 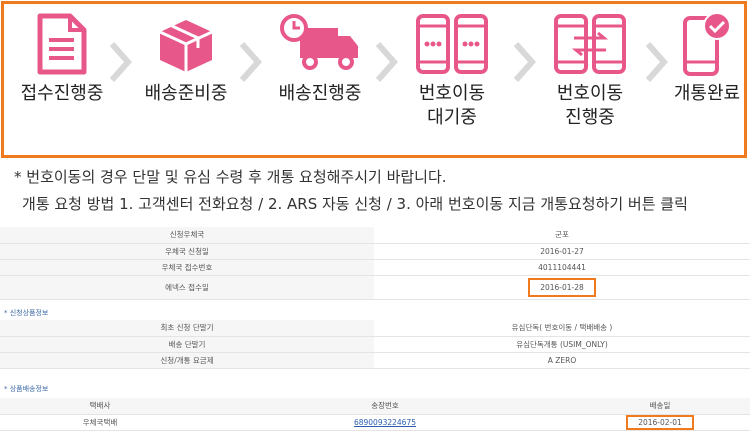 I want to click on table-row: 배송 단말기 유심단독개통 (USIM_ONLY), so click(x=375, y=344).